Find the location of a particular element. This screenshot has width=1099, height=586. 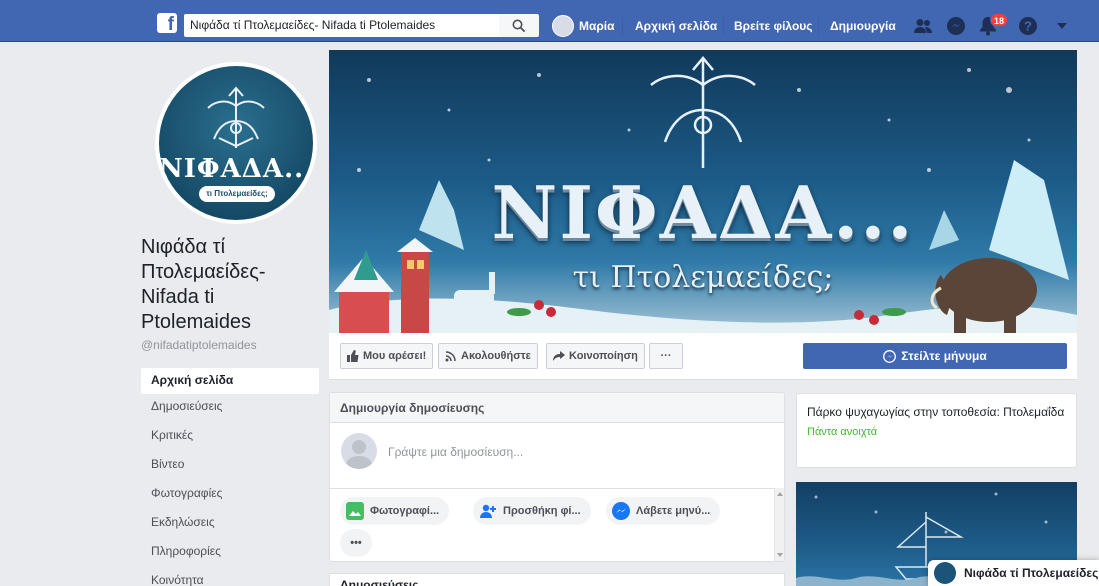

help-icon: ? is located at coordinates (1028, 26).